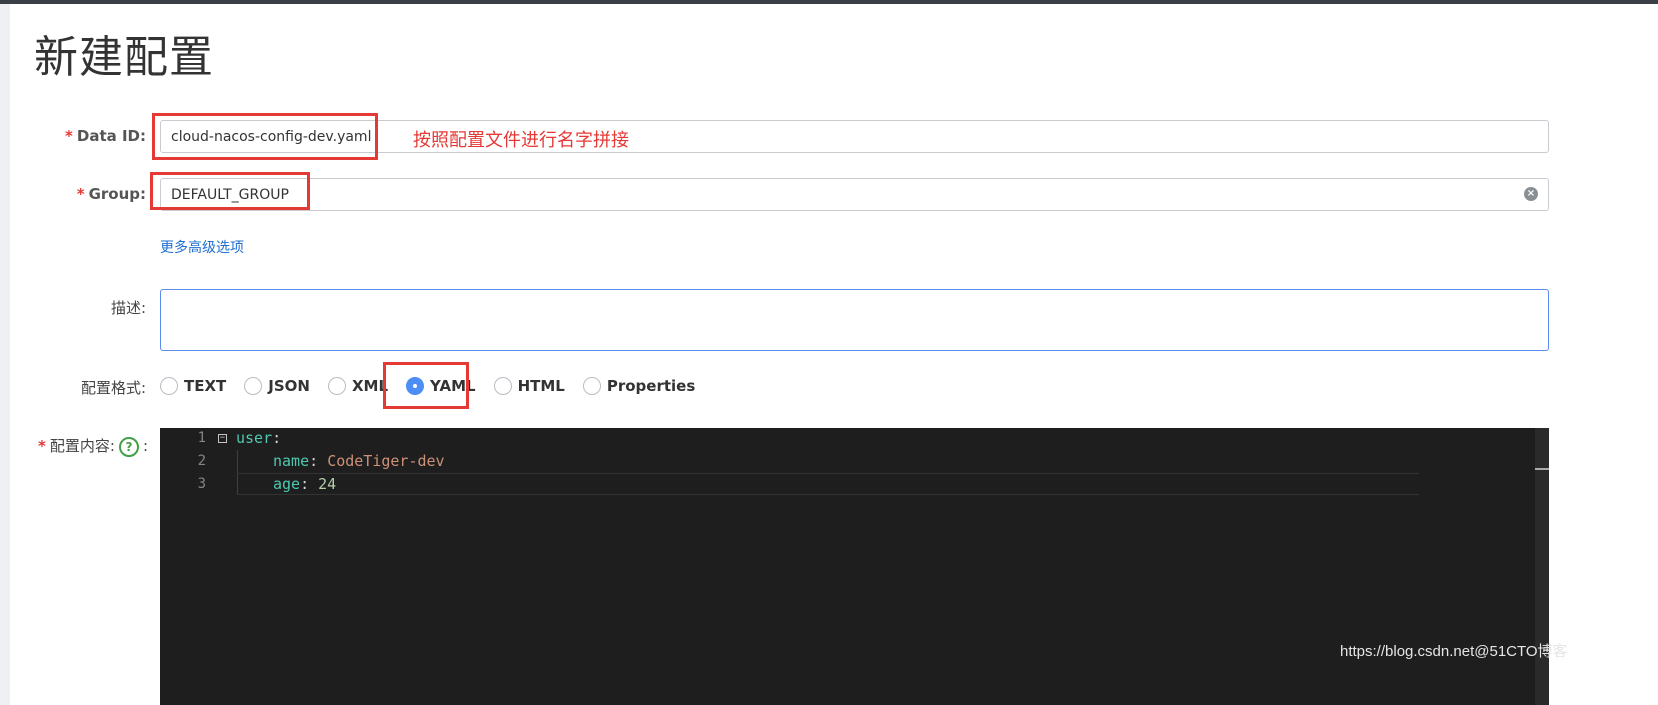  I want to click on format-option-html: HTML, so click(529, 386).